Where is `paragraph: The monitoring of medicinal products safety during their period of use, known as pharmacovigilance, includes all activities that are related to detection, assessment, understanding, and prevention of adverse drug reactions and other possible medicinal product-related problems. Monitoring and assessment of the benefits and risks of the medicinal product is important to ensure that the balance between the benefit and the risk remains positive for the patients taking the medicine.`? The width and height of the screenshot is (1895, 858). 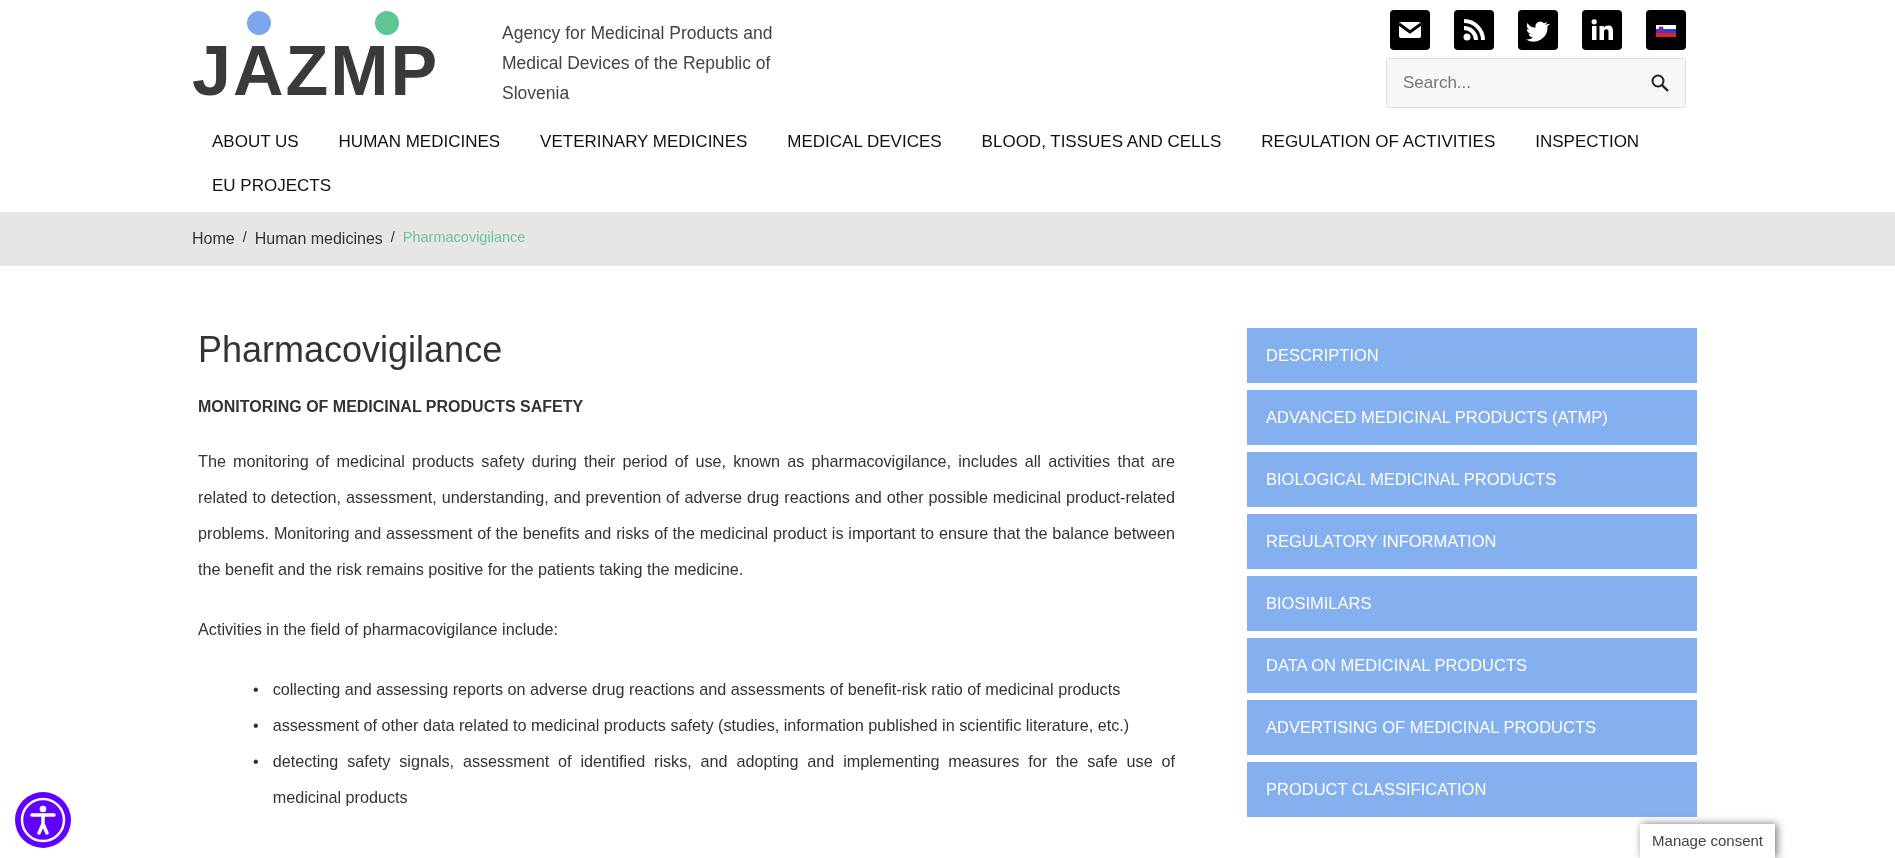 paragraph: The monitoring of medicinal products safety during their period of use, known as pharmacovigilance, includes all activities that are related to detection, assessment, understanding, and prevention of adverse drug reactions and other possible medicinal product-related problems. Monitoring and assessment of the benefits and risks of the medicinal product is important to ensure that the balance between the benefit and the risk remains positive for the patients taking the medicine. is located at coordinates (686, 516).